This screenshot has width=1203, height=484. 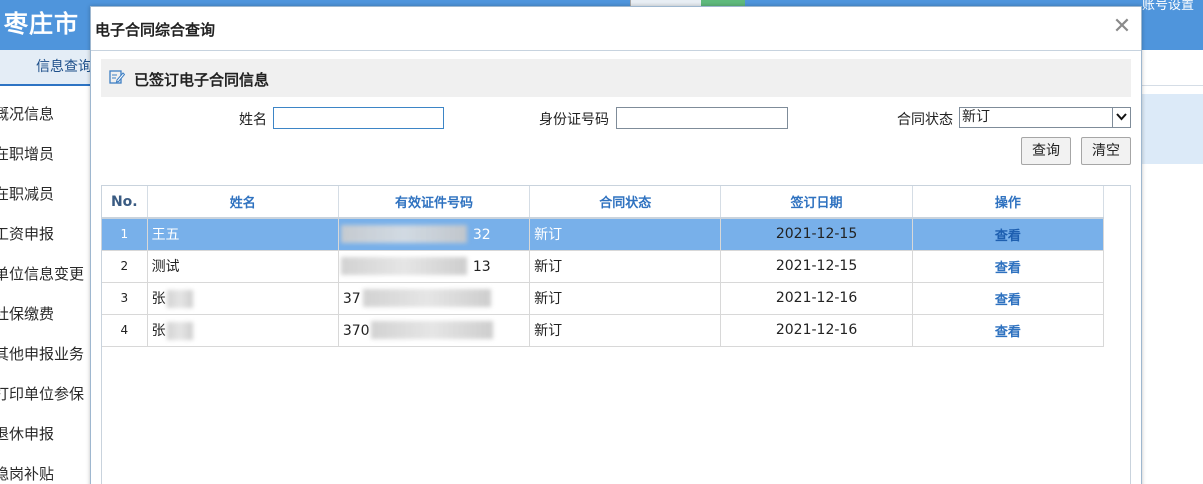 I want to click on table-header-row: No. 姓名 有效证件号码 合同状态 签订日期 操作, so click(x=603, y=202).